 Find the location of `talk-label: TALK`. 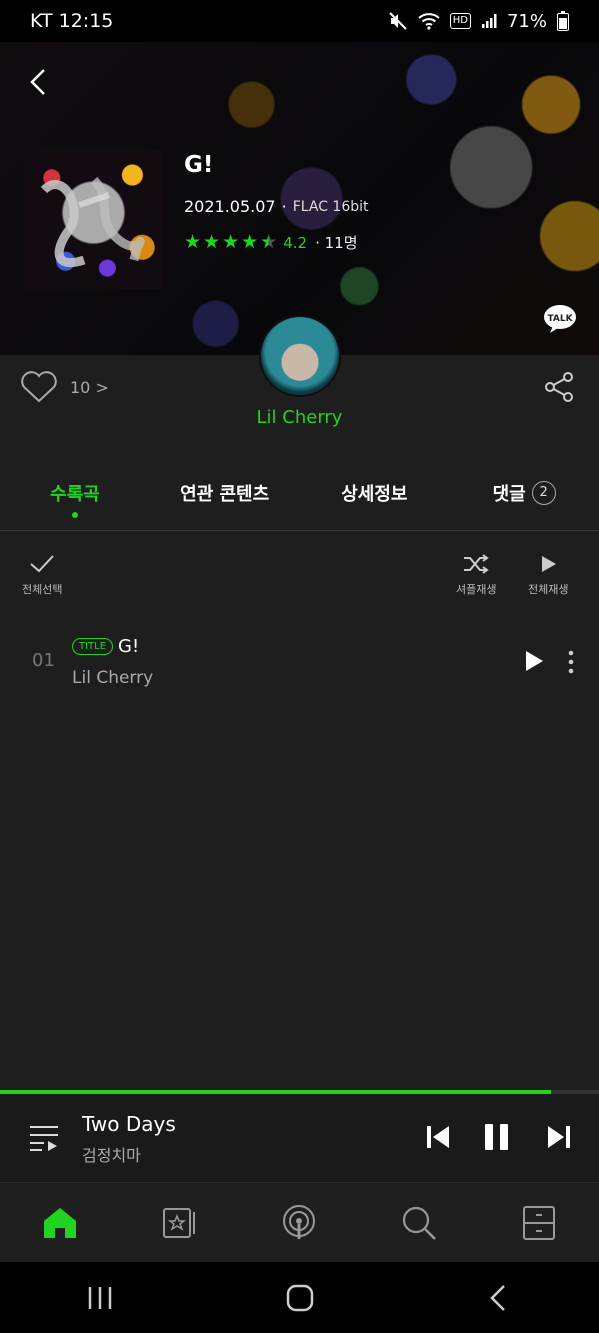

talk-label: TALK is located at coordinates (560, 319).